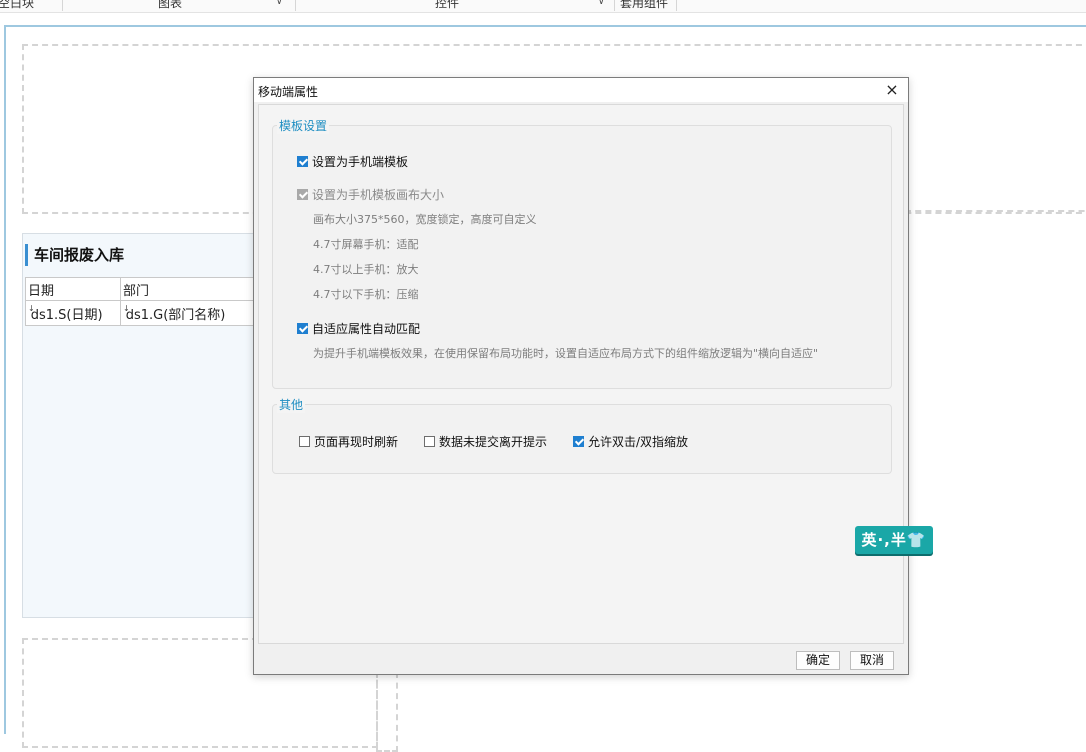 The image size is (1086, 752). What do you see at coordinates (291, 404) in the screenshot?
I see `group-label: 其他` at bounding box center [291, 404].